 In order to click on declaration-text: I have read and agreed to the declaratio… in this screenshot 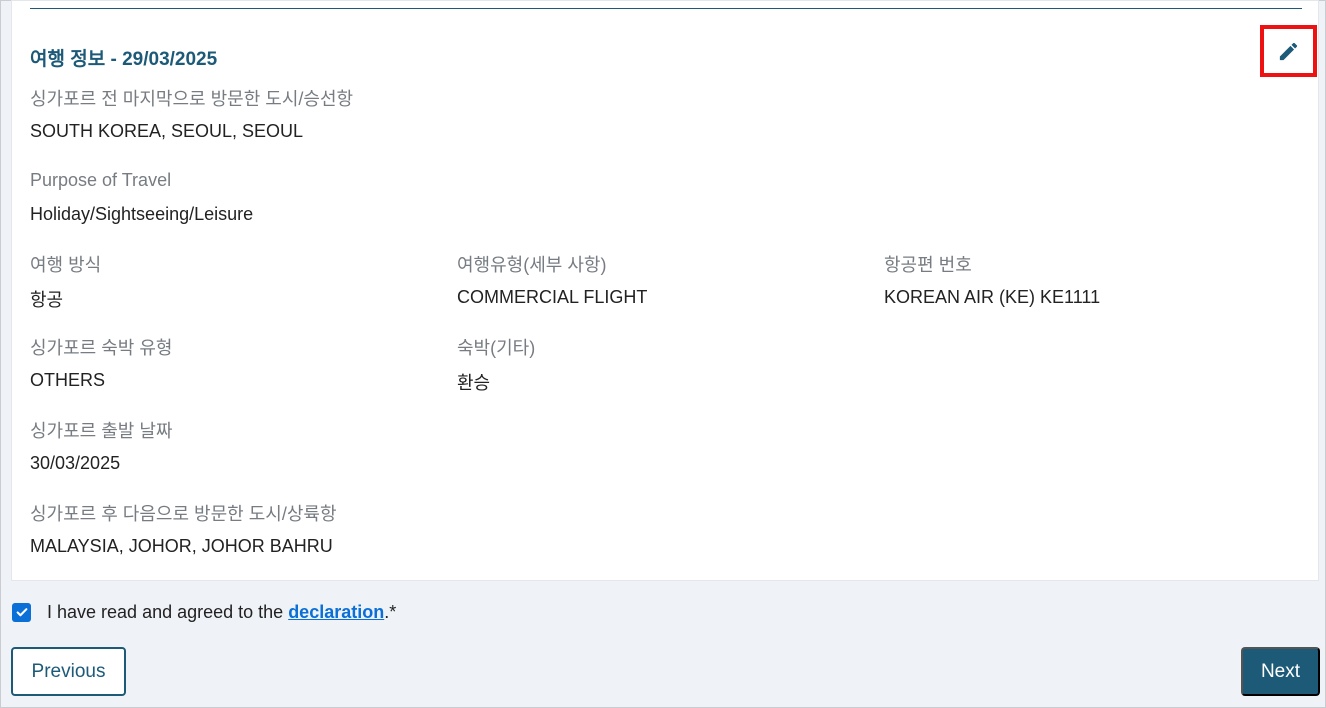, I will do `click(221, 612)`.